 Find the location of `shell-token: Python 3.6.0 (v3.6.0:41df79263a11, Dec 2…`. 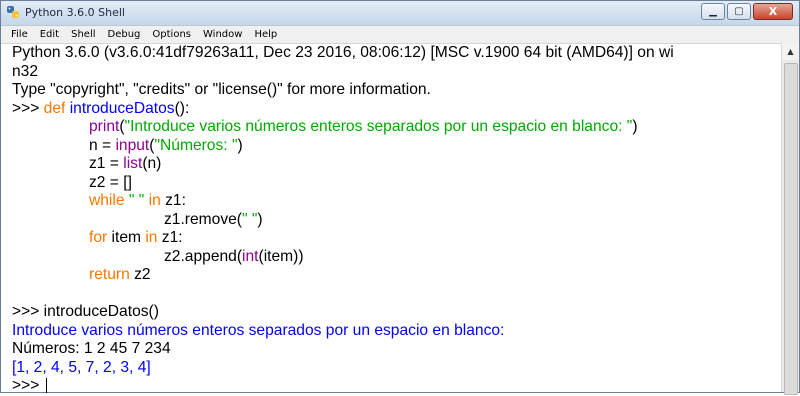

shell-token: Python 3.6.0 (v3.6.0:41df79263a11, Dec 2… is located at coordinates (343, 52).